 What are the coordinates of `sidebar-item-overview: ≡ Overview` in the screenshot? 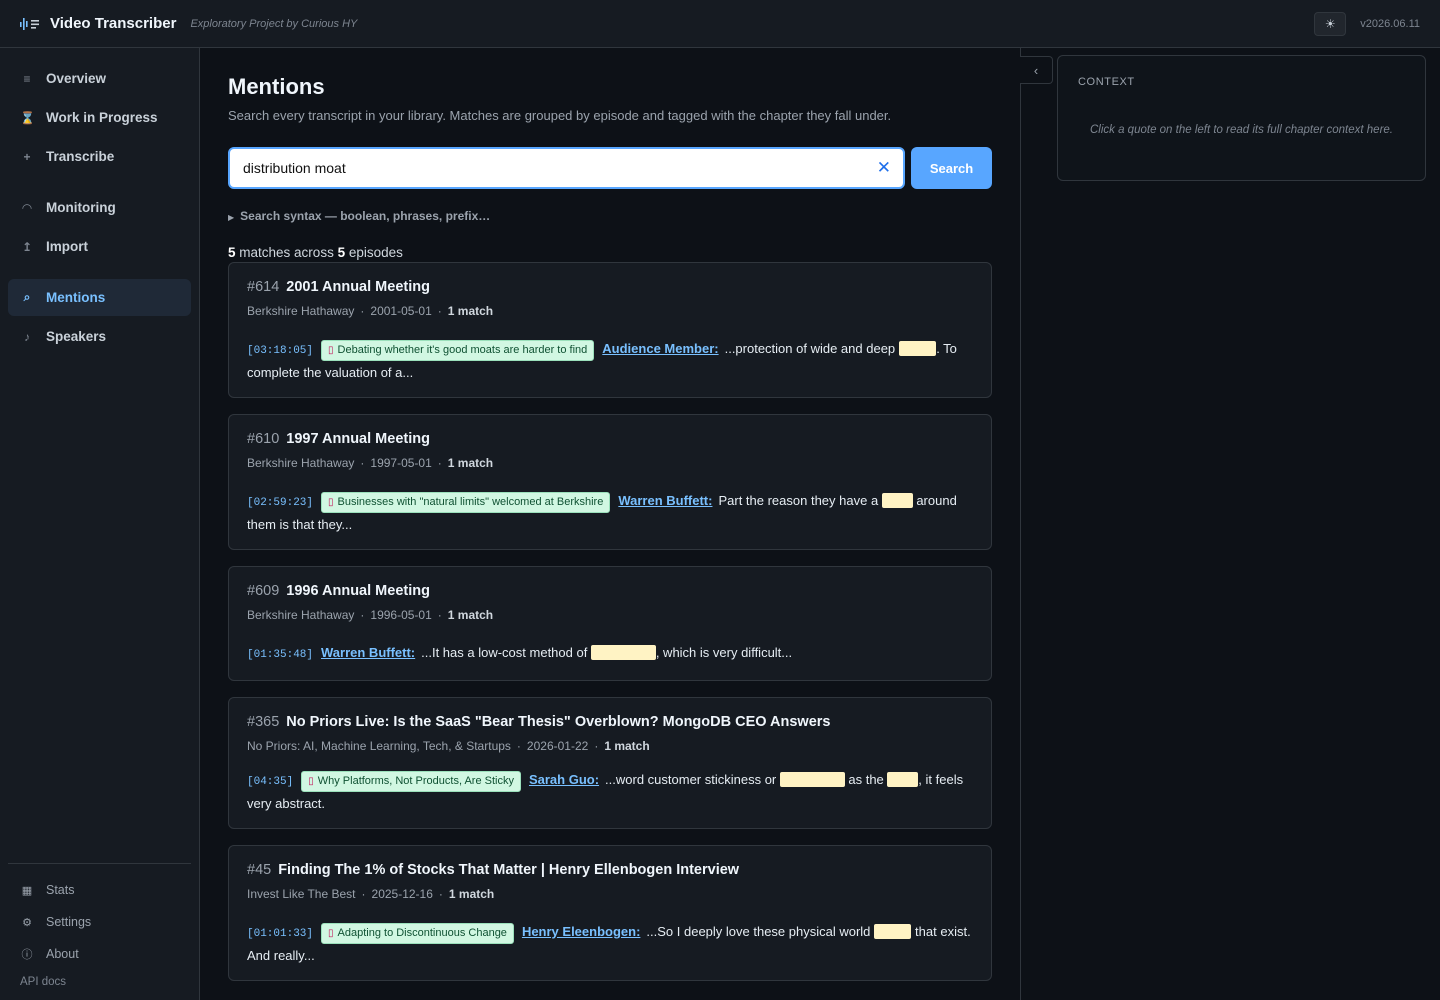 It's located at (99, 78).